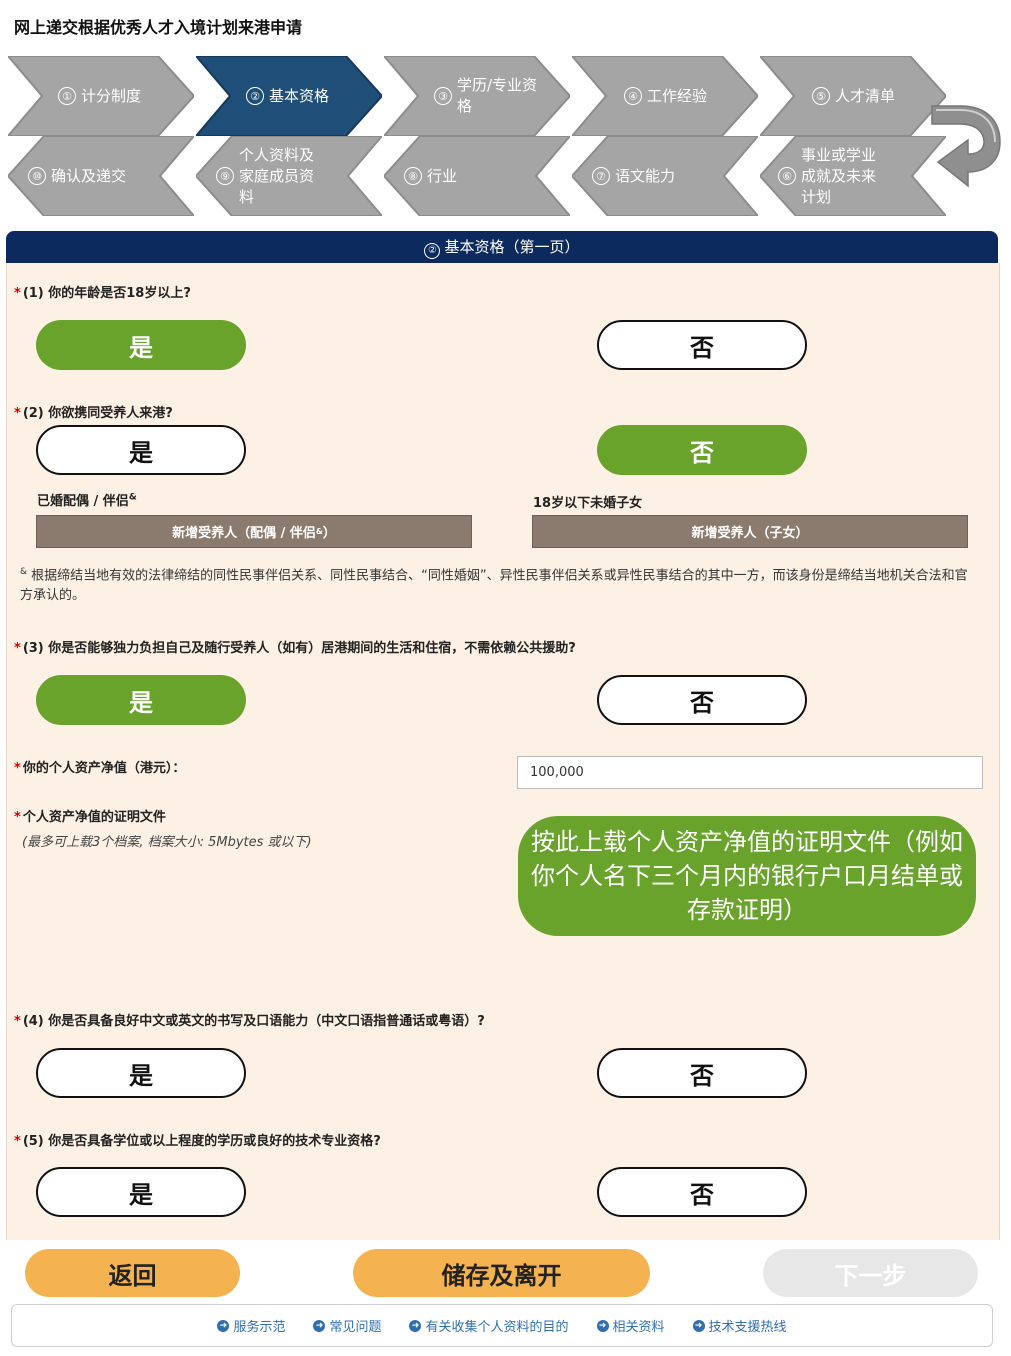  What do you see at coordinates (141, 700) in the screenshot?
I see `q3-yes-button: 是` at bounding box center [141, 700].